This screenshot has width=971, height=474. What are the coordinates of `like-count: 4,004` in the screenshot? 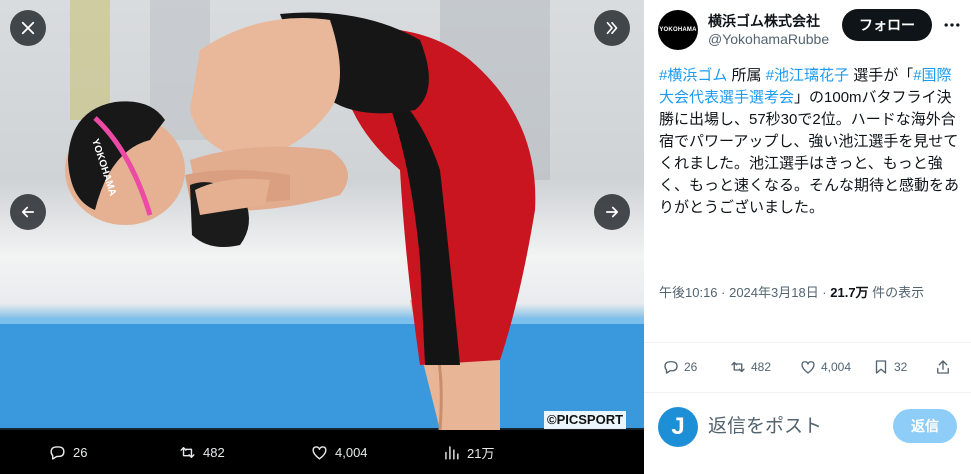 It's located at (836, 367).